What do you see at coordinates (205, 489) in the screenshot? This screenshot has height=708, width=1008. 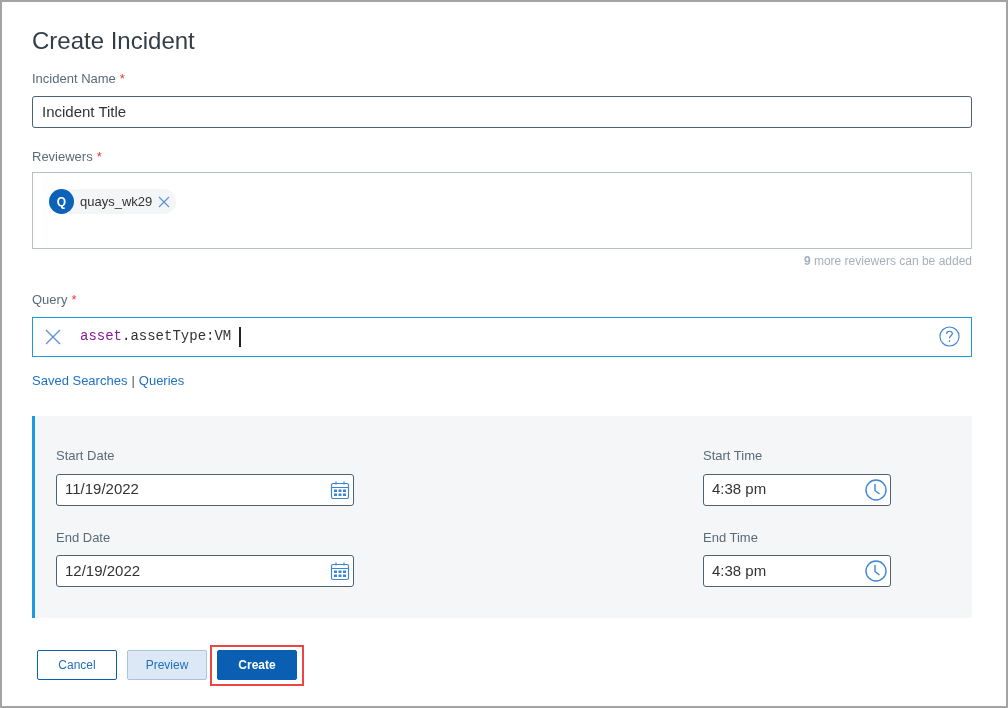 I see `date-field: 11/19/2022` at bounding box center [205, 489].